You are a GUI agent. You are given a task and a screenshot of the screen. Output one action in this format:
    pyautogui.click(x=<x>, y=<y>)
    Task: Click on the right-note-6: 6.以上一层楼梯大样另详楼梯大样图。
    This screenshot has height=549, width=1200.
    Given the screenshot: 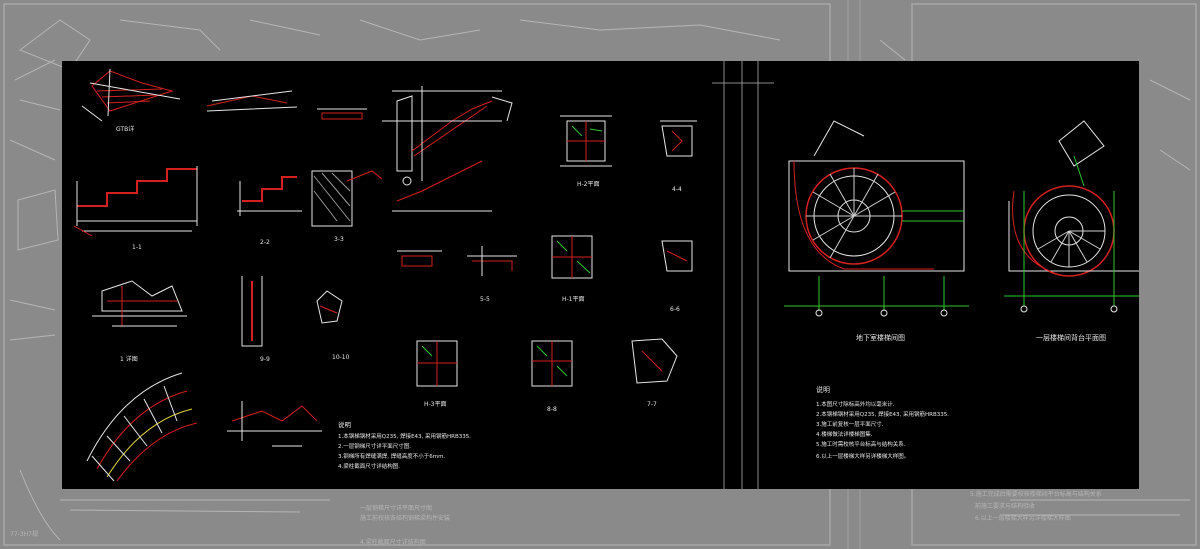 What is the action you would take?
    pyautogui.click(x=863, y=457)
    